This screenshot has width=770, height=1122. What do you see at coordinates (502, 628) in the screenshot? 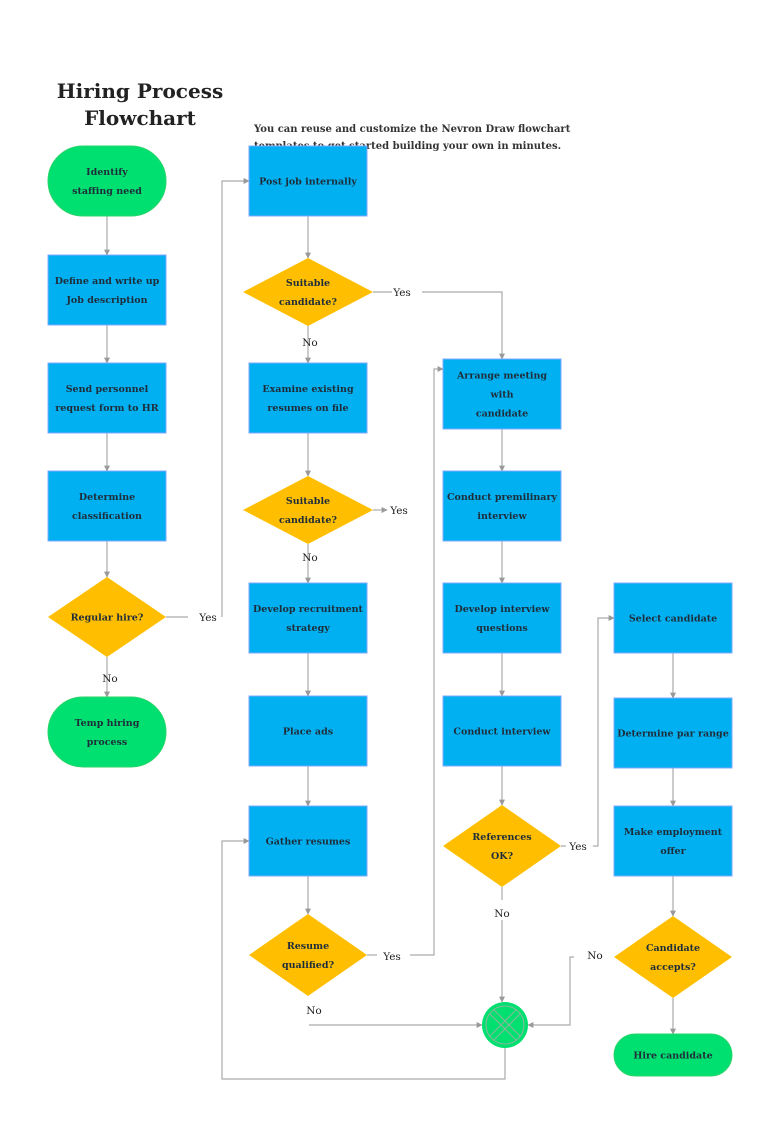
I see `node-label: questions` at bounding box center [502, 628].